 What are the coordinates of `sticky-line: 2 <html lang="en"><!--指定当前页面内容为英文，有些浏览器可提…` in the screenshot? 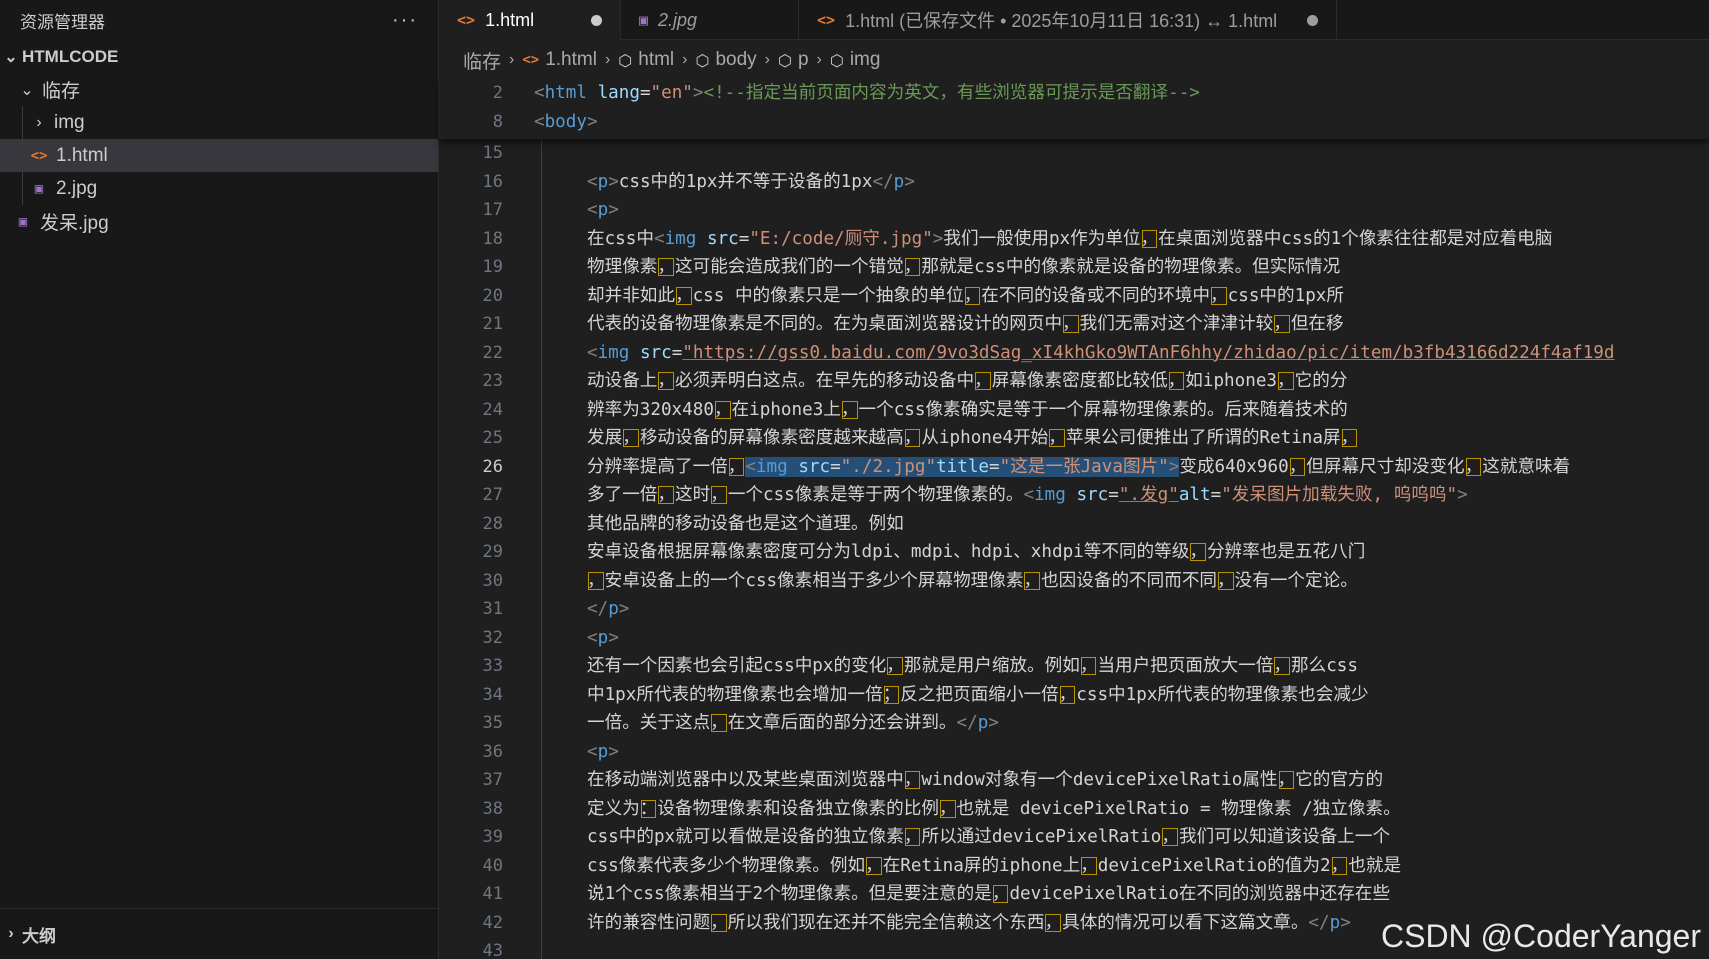 It's located at (1074, 93).